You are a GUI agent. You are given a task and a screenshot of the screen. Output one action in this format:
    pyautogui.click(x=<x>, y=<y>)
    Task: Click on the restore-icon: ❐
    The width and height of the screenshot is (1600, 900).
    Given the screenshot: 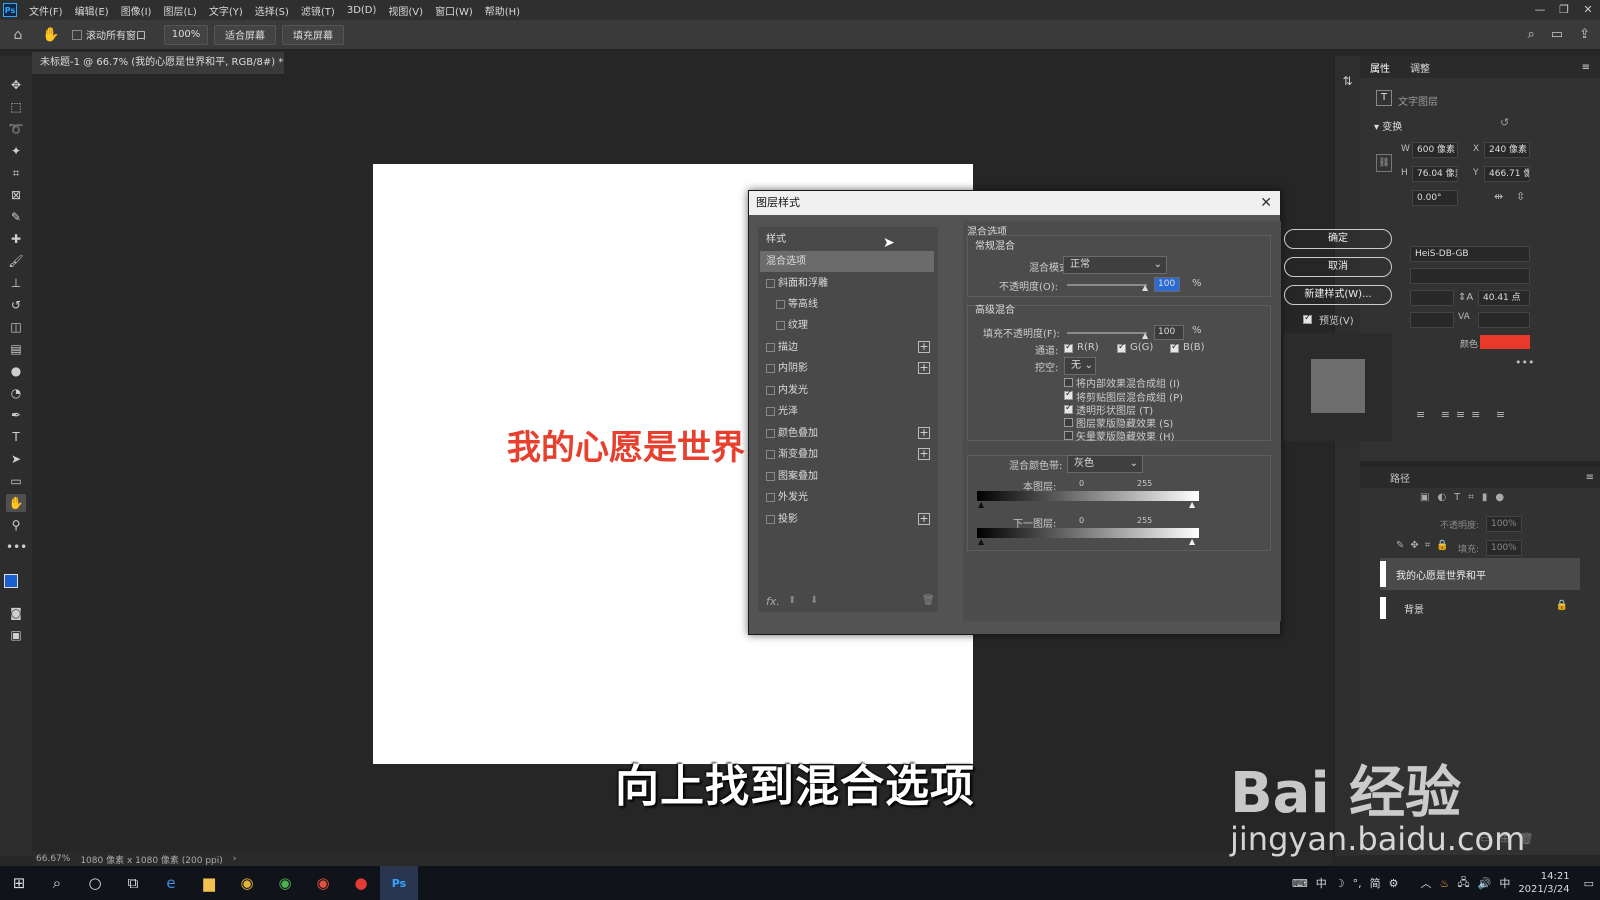 What is the action you would take?
    pyautogui.click(x=1564, y=10)
    